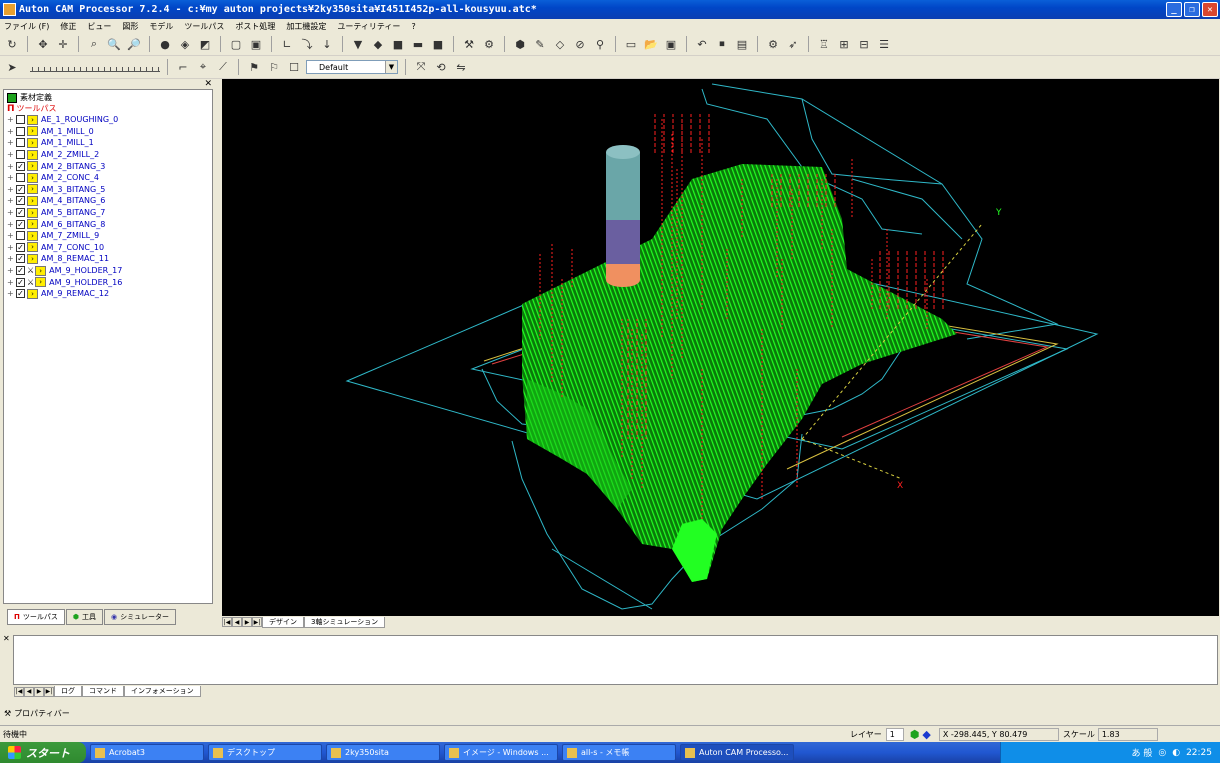 This screenshot has height=763, width=1220. What do you see at coordinates (108, 224) in the screenshot?
I see `tree-item: + ✓ › AM_6_BITANG_8` at bounding box center [108, 224].